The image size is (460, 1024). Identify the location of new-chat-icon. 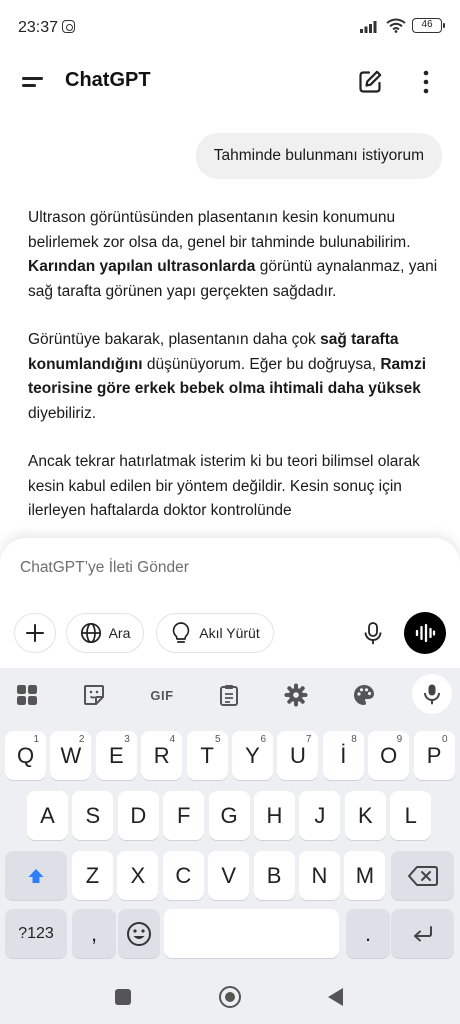
(370, 82).